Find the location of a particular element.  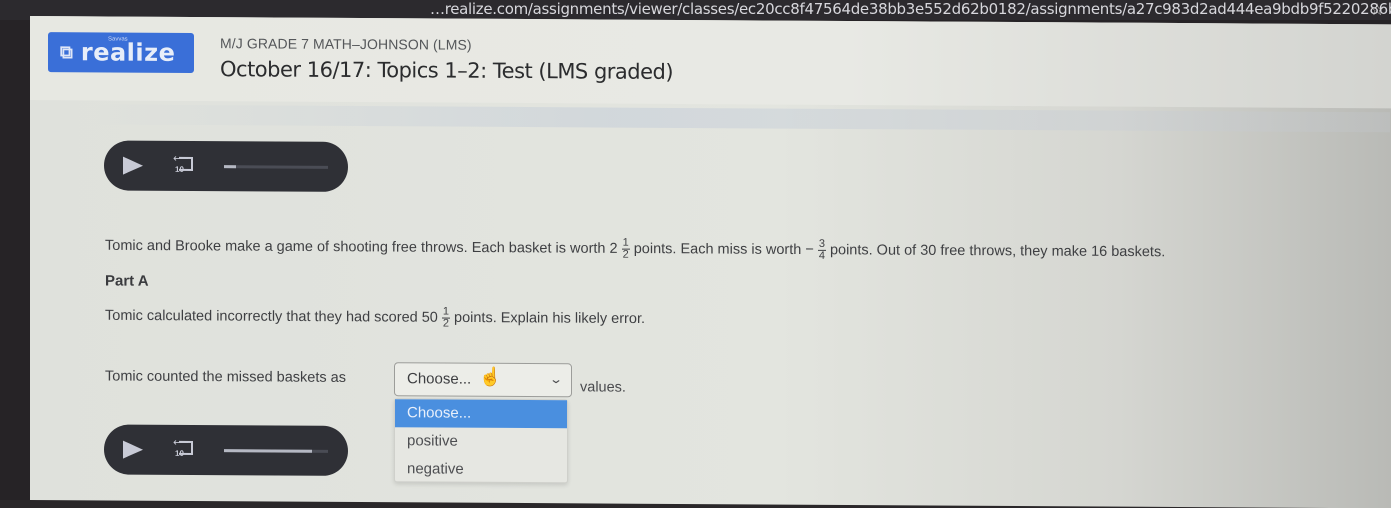

chevron-down-icon: ⌄ is located at coordinates (556, 379).